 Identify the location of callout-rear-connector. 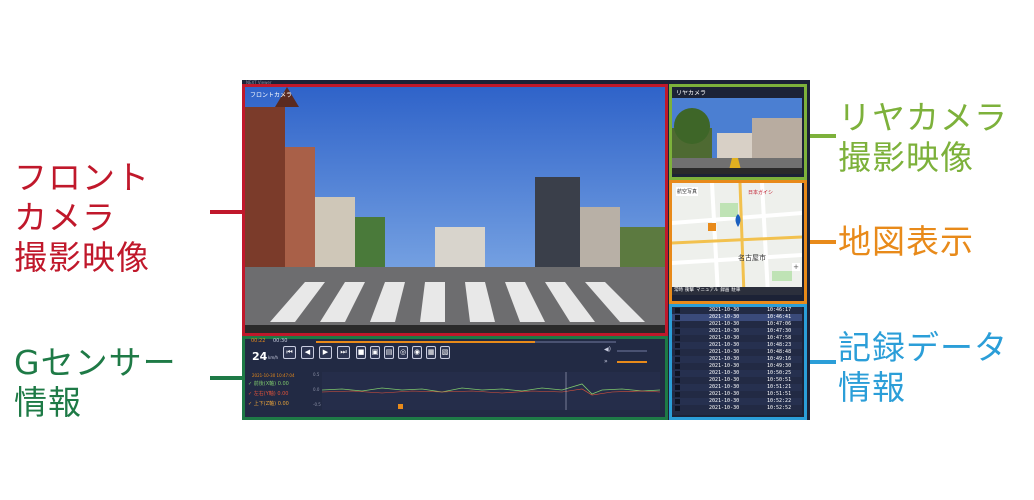
(823, 136).